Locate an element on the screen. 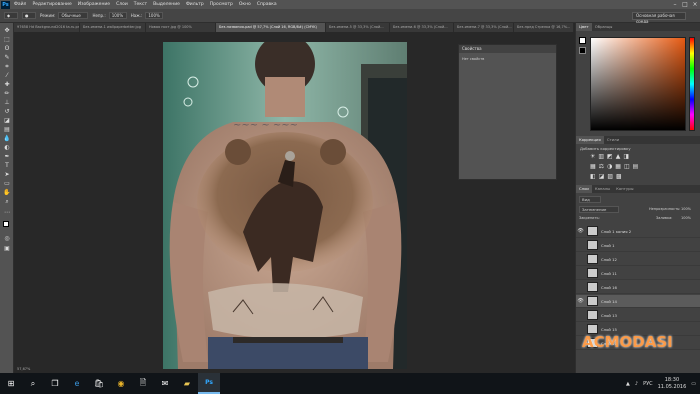 Image resolution: width=700 pixels, height=394 pixels. crop-tool-icon: ⌗ is located at coordinates (7, 66).